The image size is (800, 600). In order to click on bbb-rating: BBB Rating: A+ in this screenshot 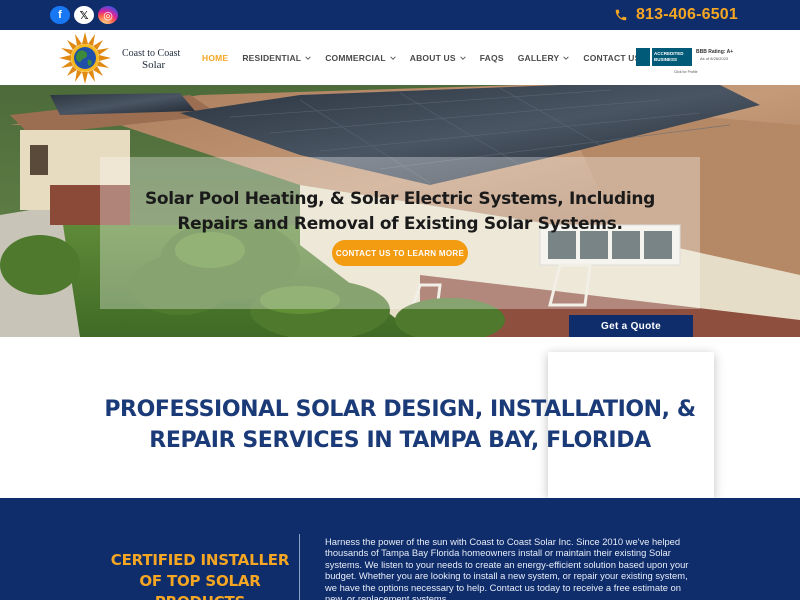, I will do `click(715, 52)`.